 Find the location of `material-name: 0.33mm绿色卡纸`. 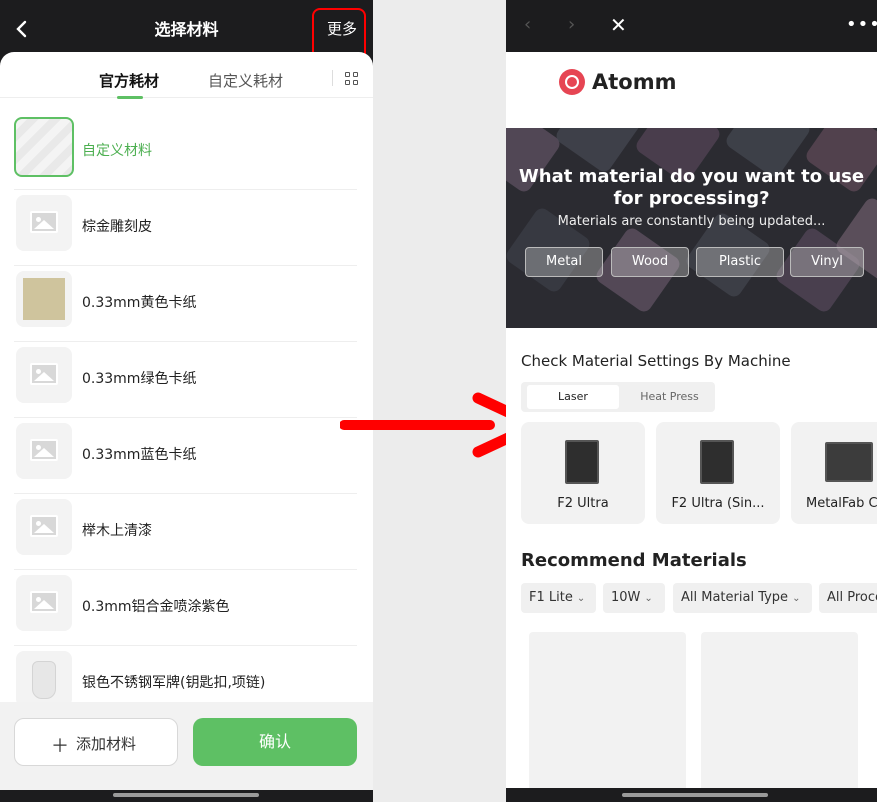

material-name: 0.33mm绿色卡纸 is located at coordinates (139, 379).